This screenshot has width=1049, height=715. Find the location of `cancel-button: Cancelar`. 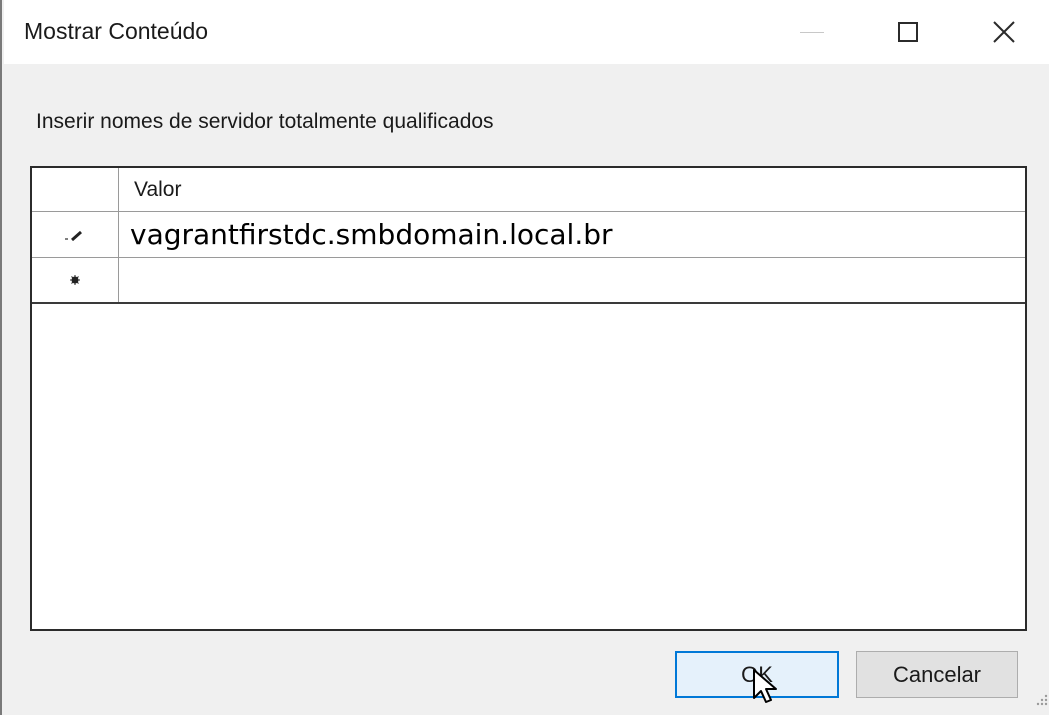

cancel-button: Cancelar is located at coordinates (937, 674).